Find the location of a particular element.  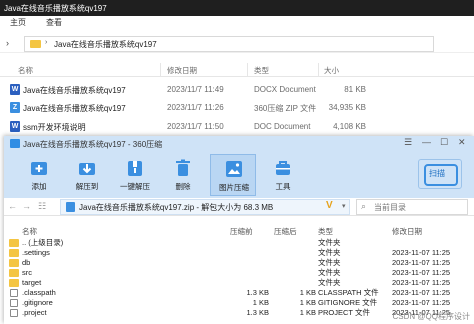

zip-window-title: Java在线音乐播放系统qv197 - 360压缩 is located at coordinates (86, 144).